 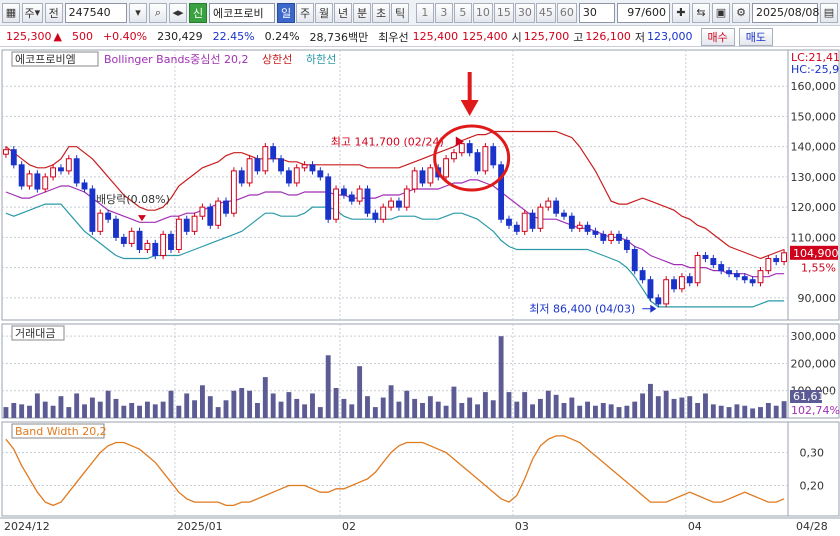 I want to click on minute-tab-30: 30, so click(x=524, y=12).